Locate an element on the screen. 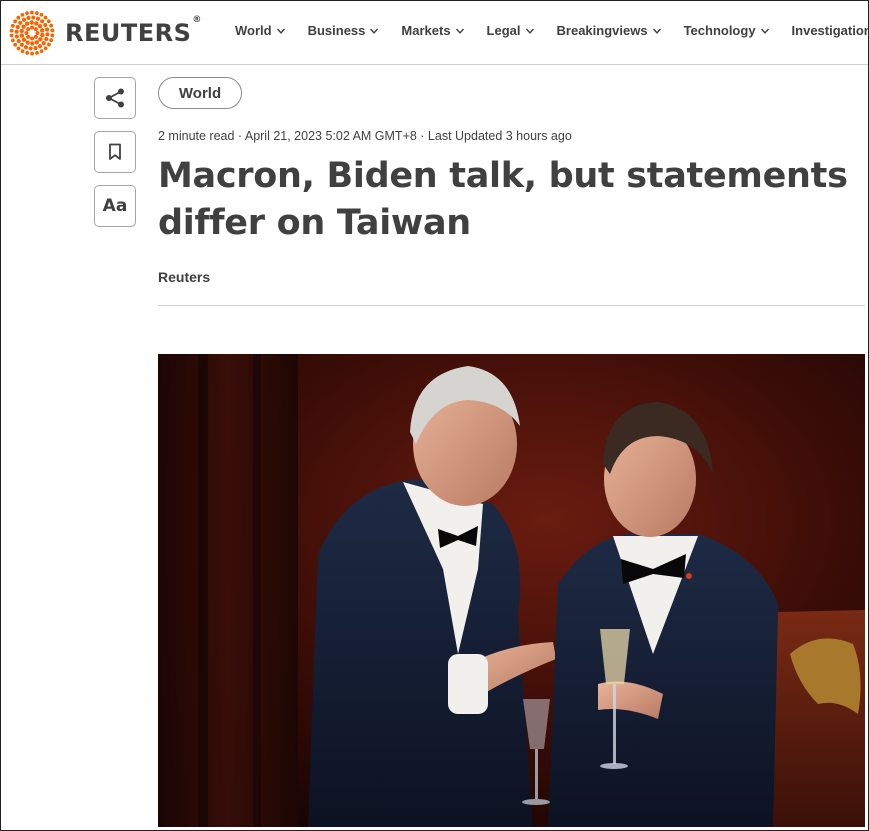 This screenshot has width=869, height=831. nav-item-business: Business is located at coordinates (344, 30).